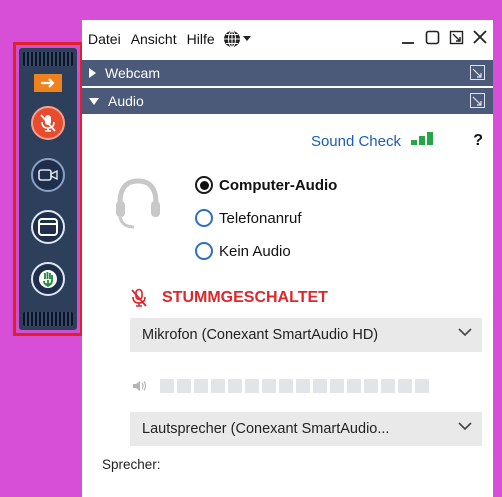 The width and height of the screenshot is (502, 497). I want to click on speaker-level-meter, so click(282, 386).